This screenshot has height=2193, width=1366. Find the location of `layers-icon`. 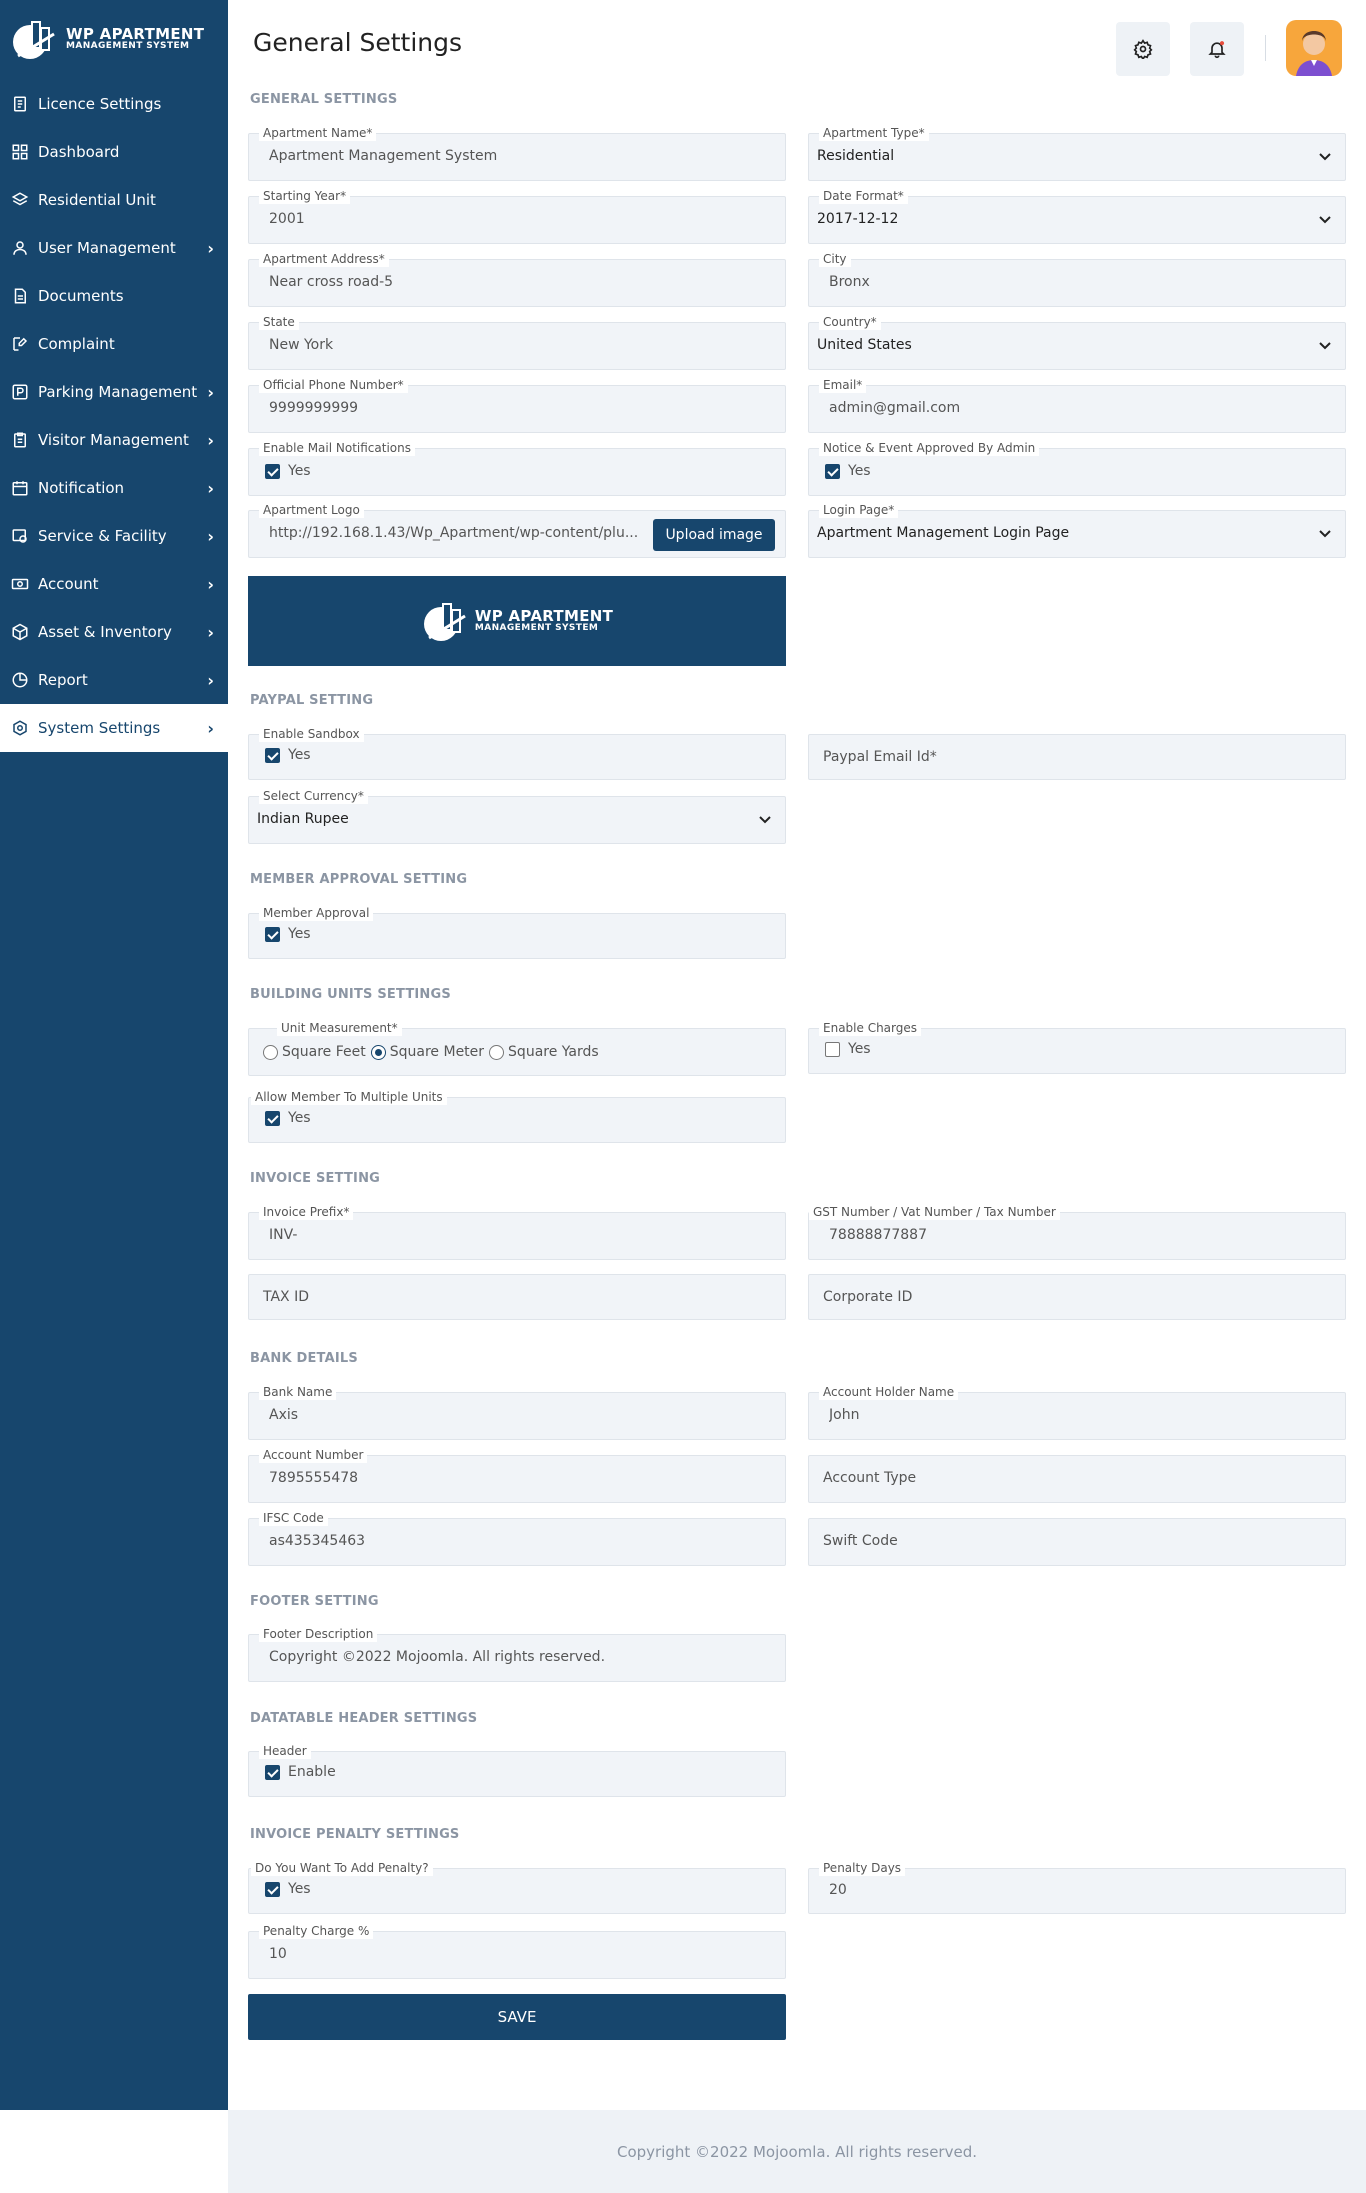

layers-icon is located at coordinates (20, 200).